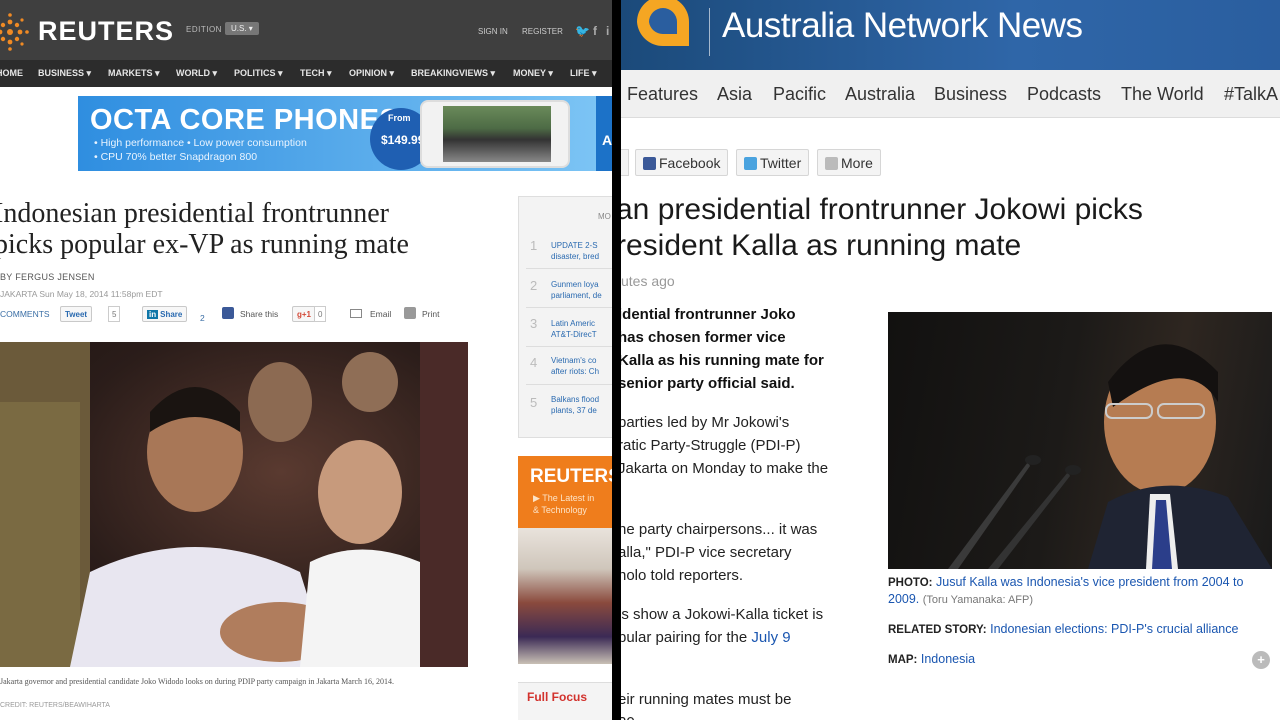 Image resolution: width=1280 pixels, height=720 pixels. I want to click on twitter-share-button: Twitter, so click(773, 162).